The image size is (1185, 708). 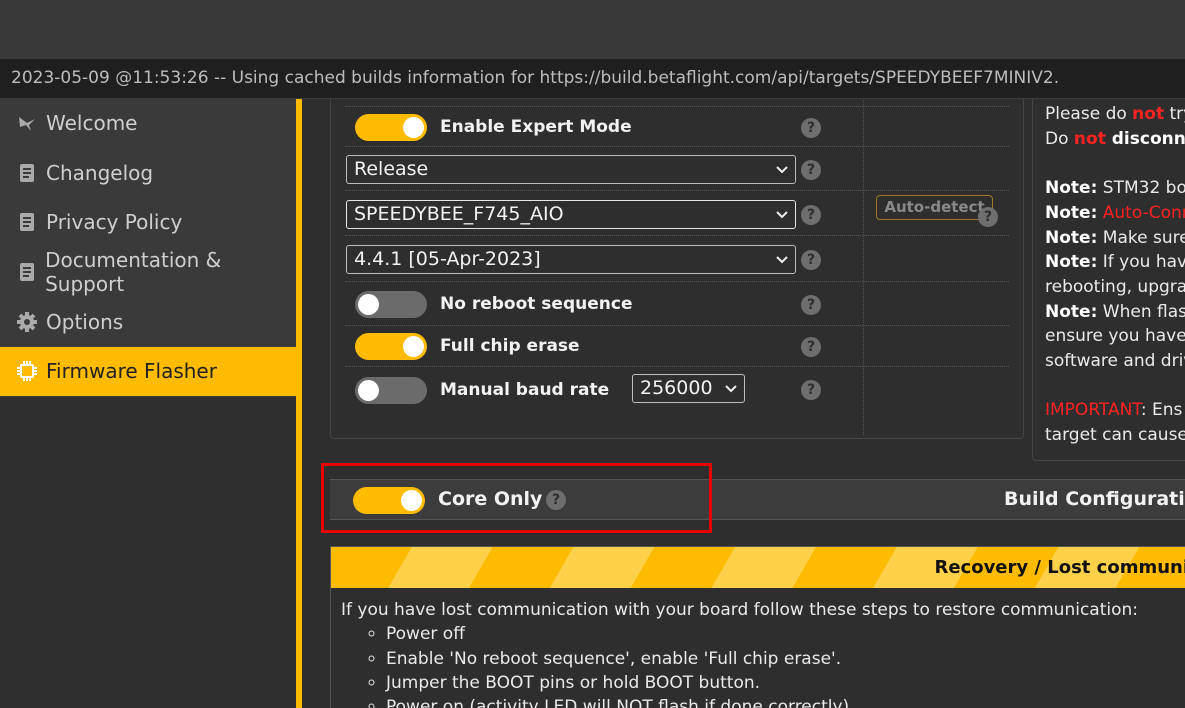 What do you see at coordinates (571, 169) in the screenshot?
I see `release-select: Release` at bounding box center [571, 169].